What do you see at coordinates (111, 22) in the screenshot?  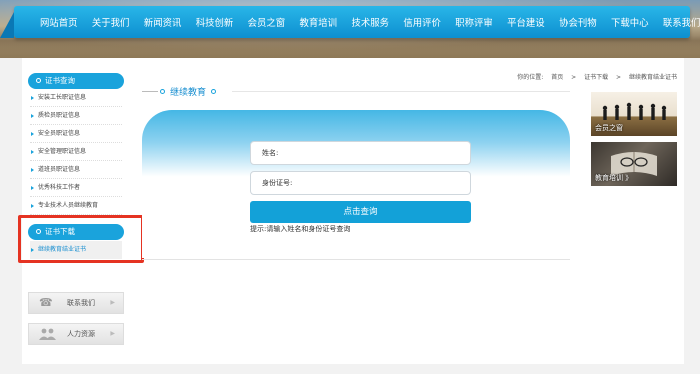 I see `nav-about: 关于我们` at bounding box center [111, 22].